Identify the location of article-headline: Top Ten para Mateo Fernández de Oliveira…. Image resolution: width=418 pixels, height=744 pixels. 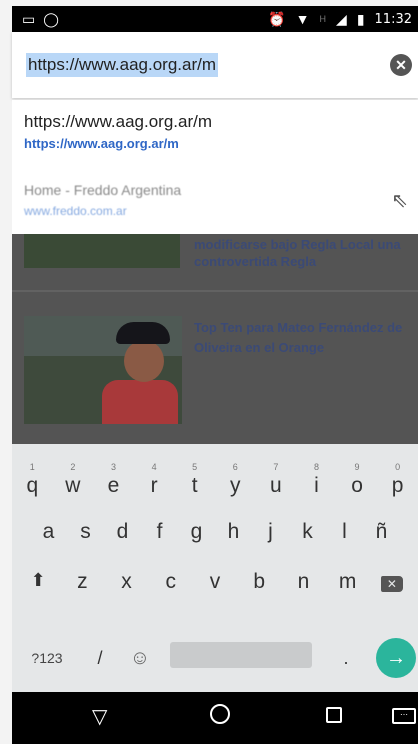
(298, 337).